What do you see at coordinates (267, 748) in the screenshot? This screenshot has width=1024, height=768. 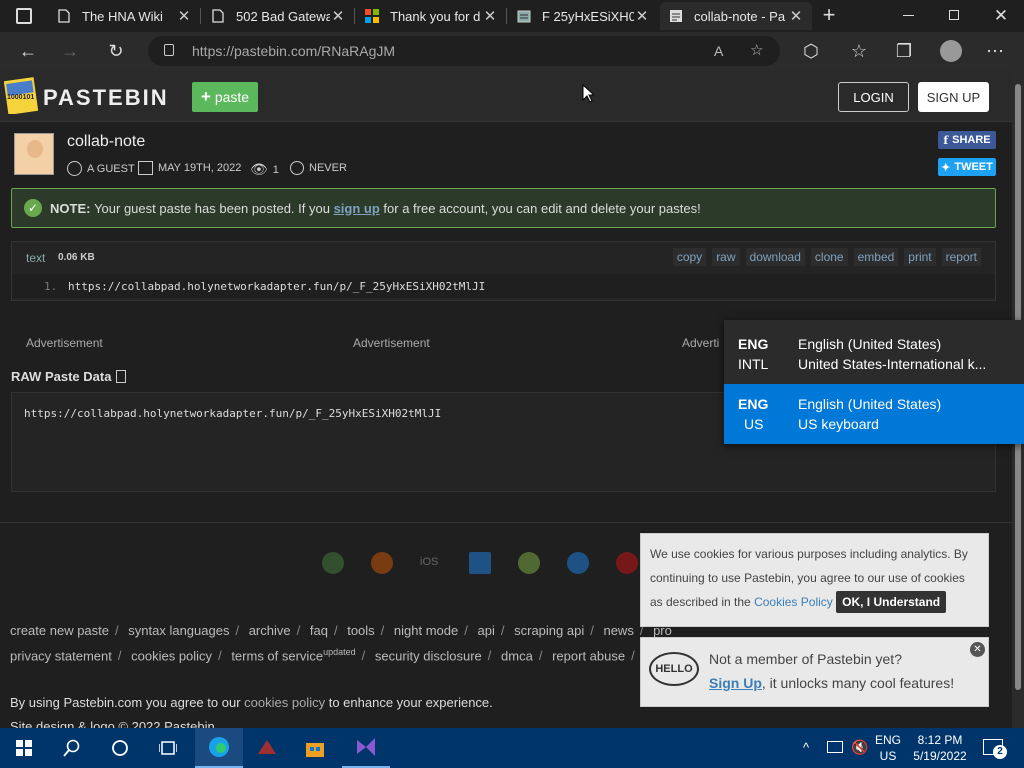 I see `app-taskbar-icon` at bounding box center [267, 748].